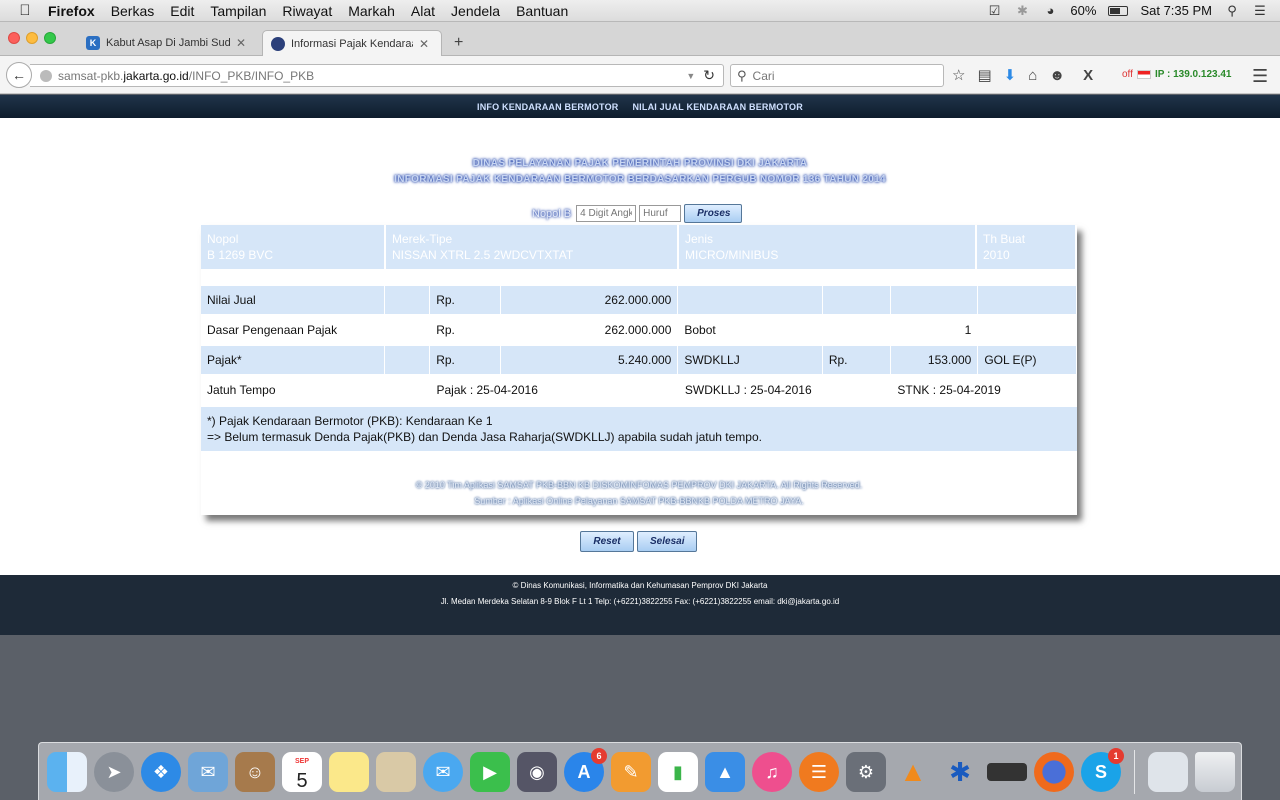 Image resolution: width=1280 pixels, height=800 pixels. Describe the element at coordinates (475, 11) in the screenshot. I see `menu-jendela: Jendela` at that location.